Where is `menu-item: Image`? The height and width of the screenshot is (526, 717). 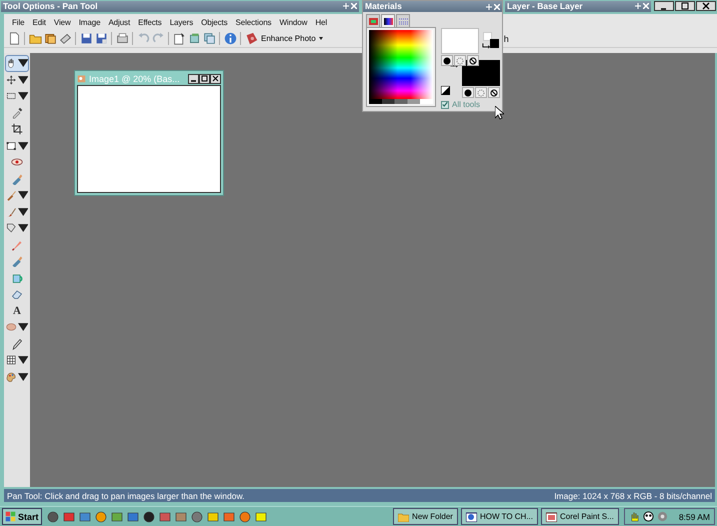
menu-item: Image is located at coordinates (89, 22).